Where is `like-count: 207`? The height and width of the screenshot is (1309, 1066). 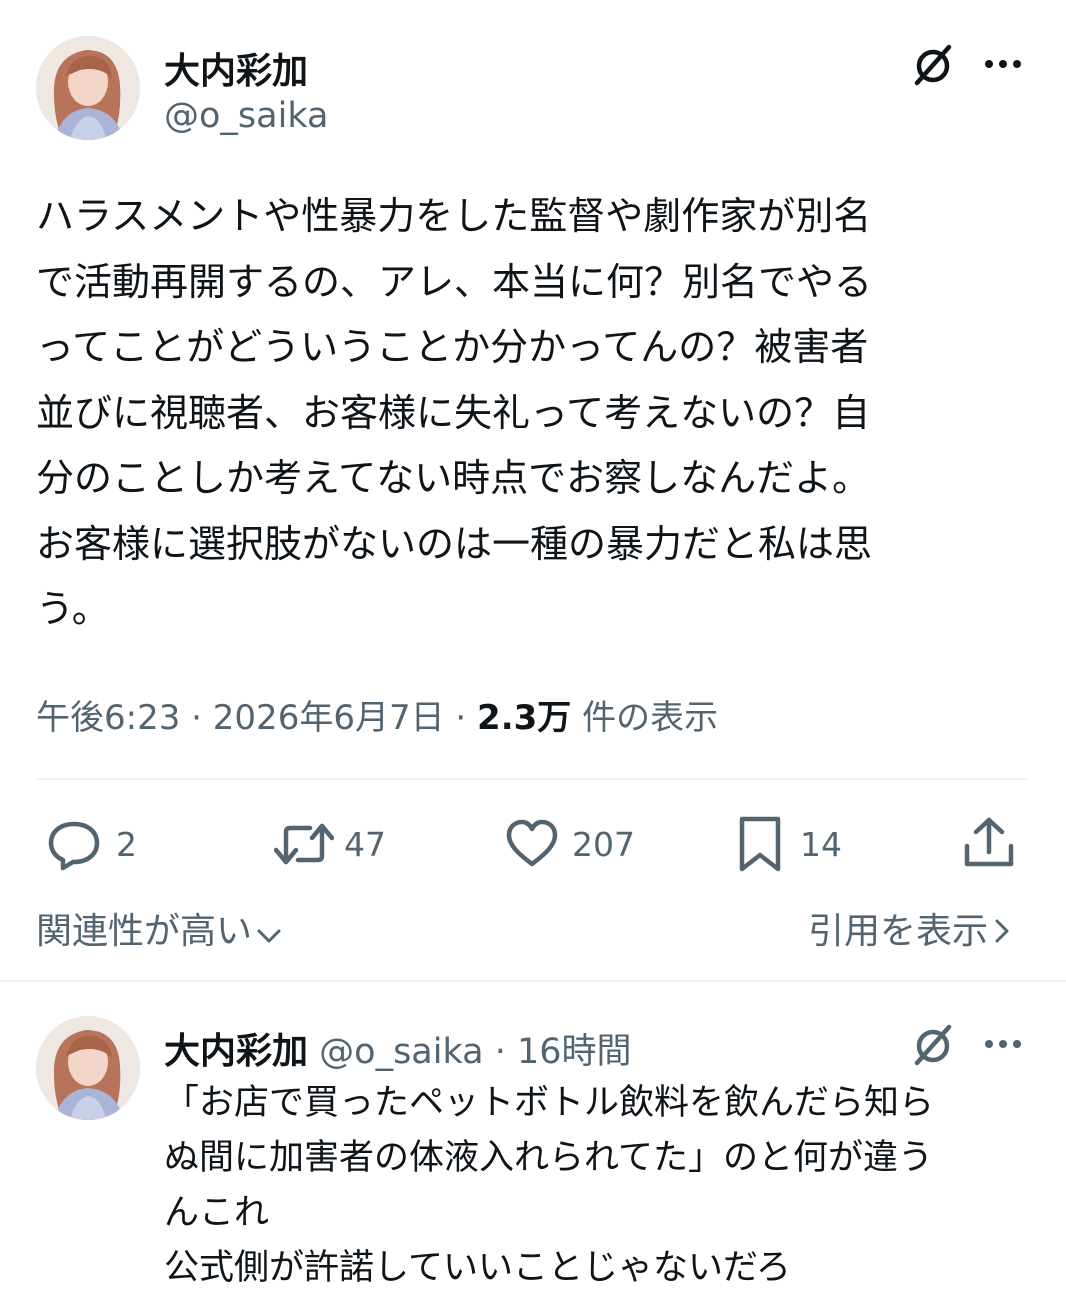
like-count: 207 is located at coordinates (603, 844).